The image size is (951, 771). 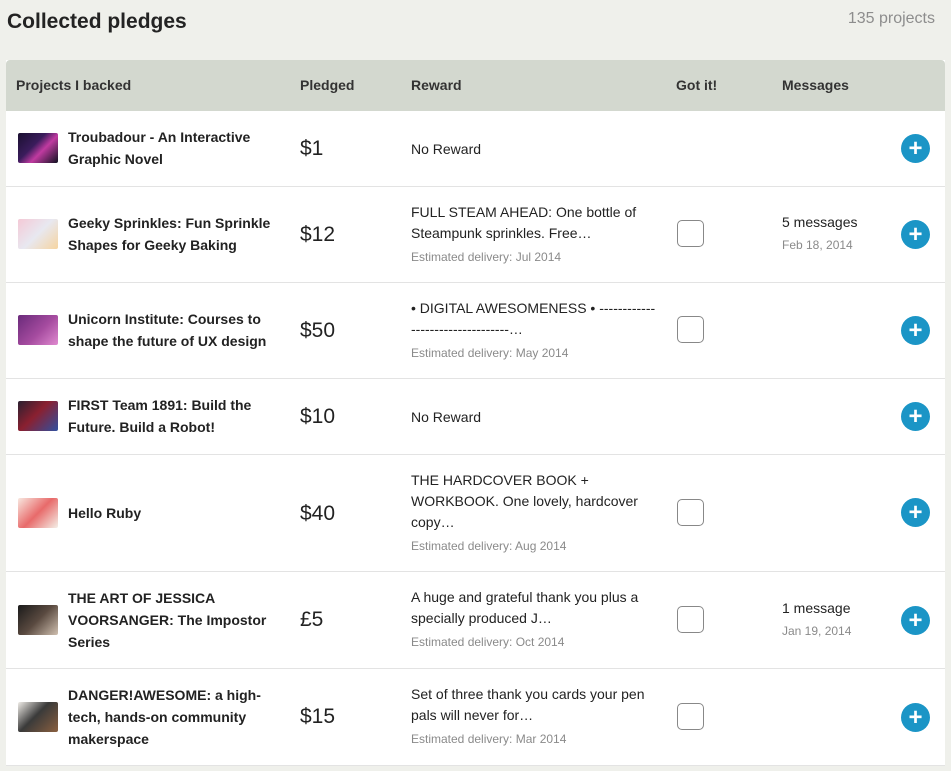 What do you see at coordinates (318, 234) in the screenshot?
I see `pledge-amount: $12` at bounding box center [318, 234].